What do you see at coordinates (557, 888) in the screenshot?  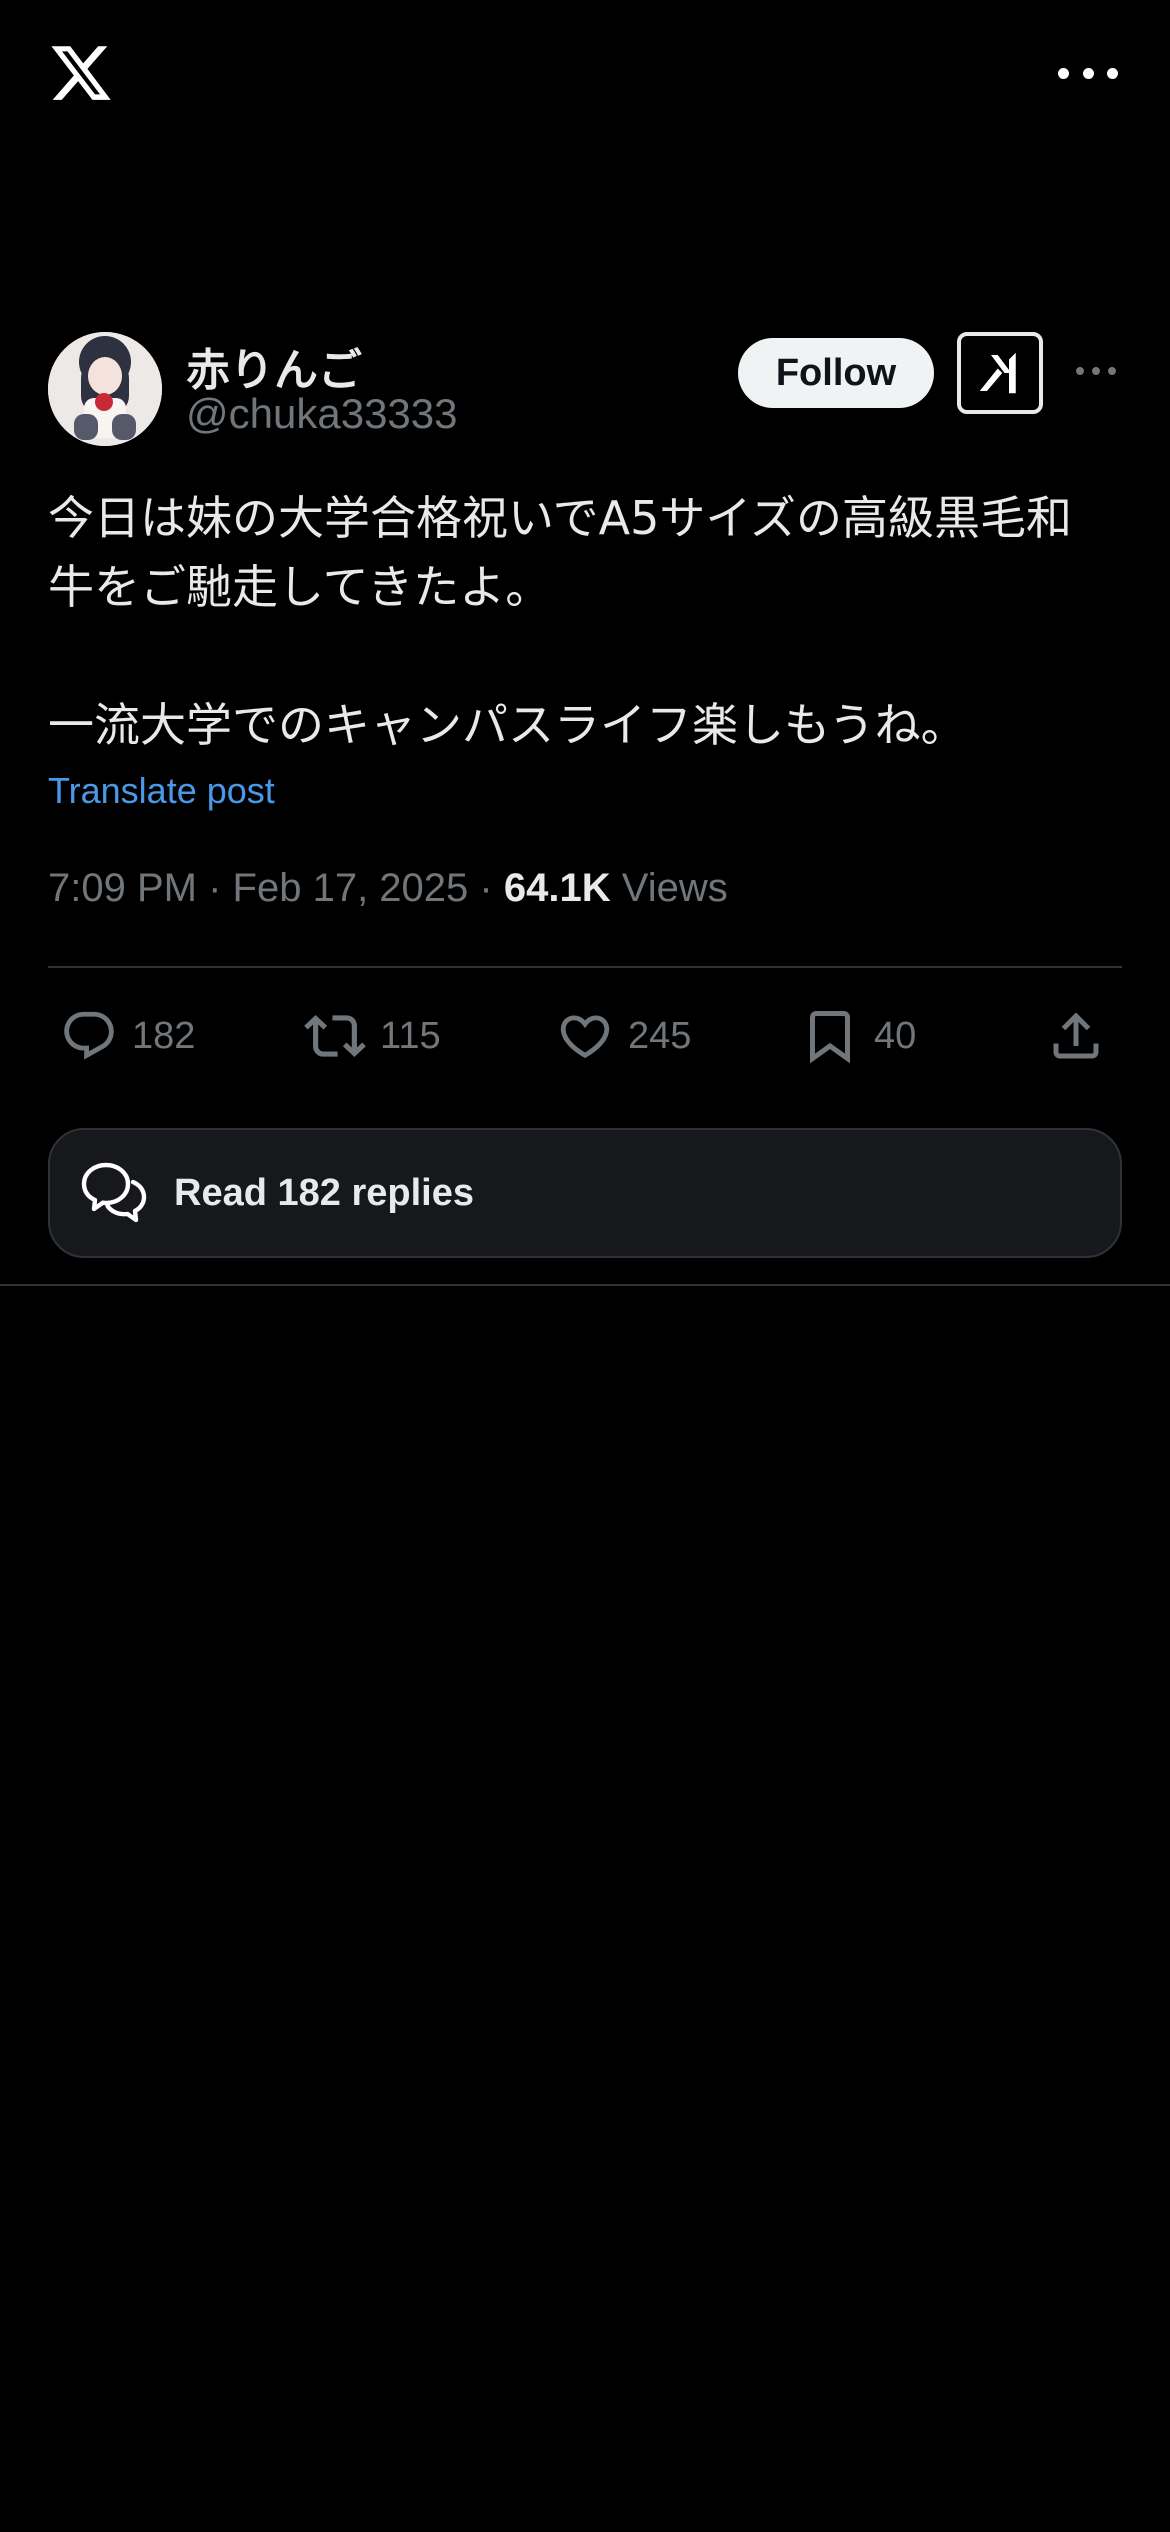 I see `views-count: 64.1K` at bounding box center [557, 888].